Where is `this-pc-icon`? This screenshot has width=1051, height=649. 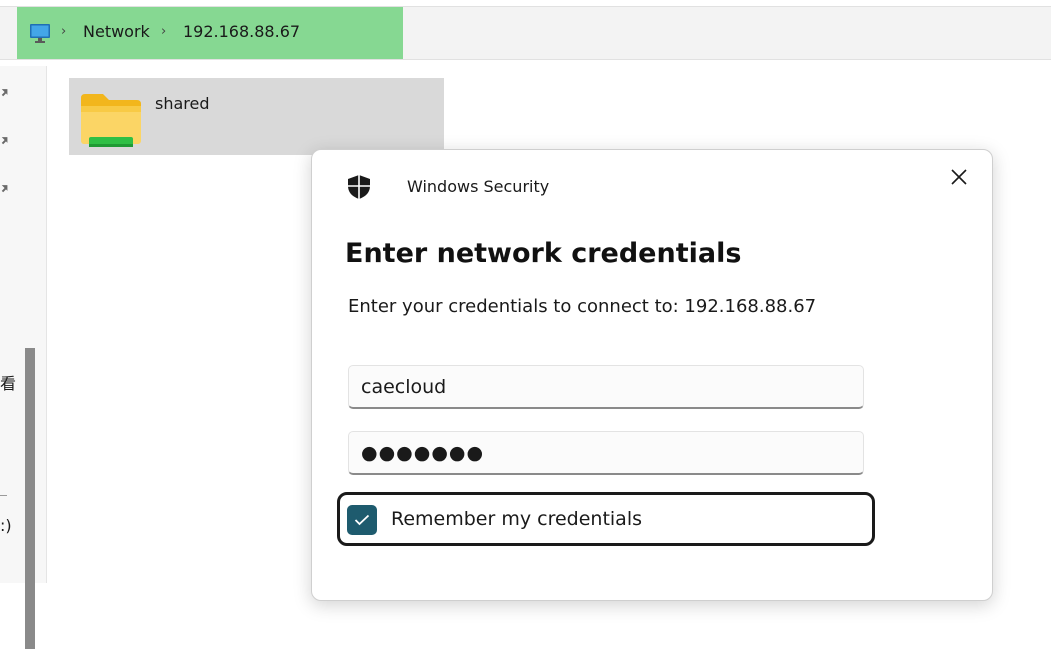
this-pc-icon is located at coordinates (40, 33).